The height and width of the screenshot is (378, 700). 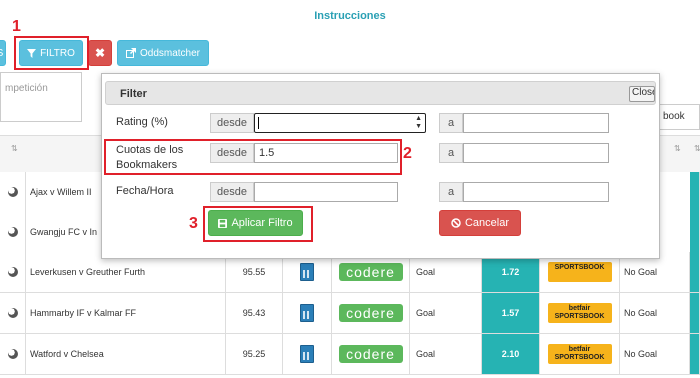 What do you see at coordinates (674, 116) in the screenshot?
I see `bookmaker-select-value: book` at bounding box center [674, 116].